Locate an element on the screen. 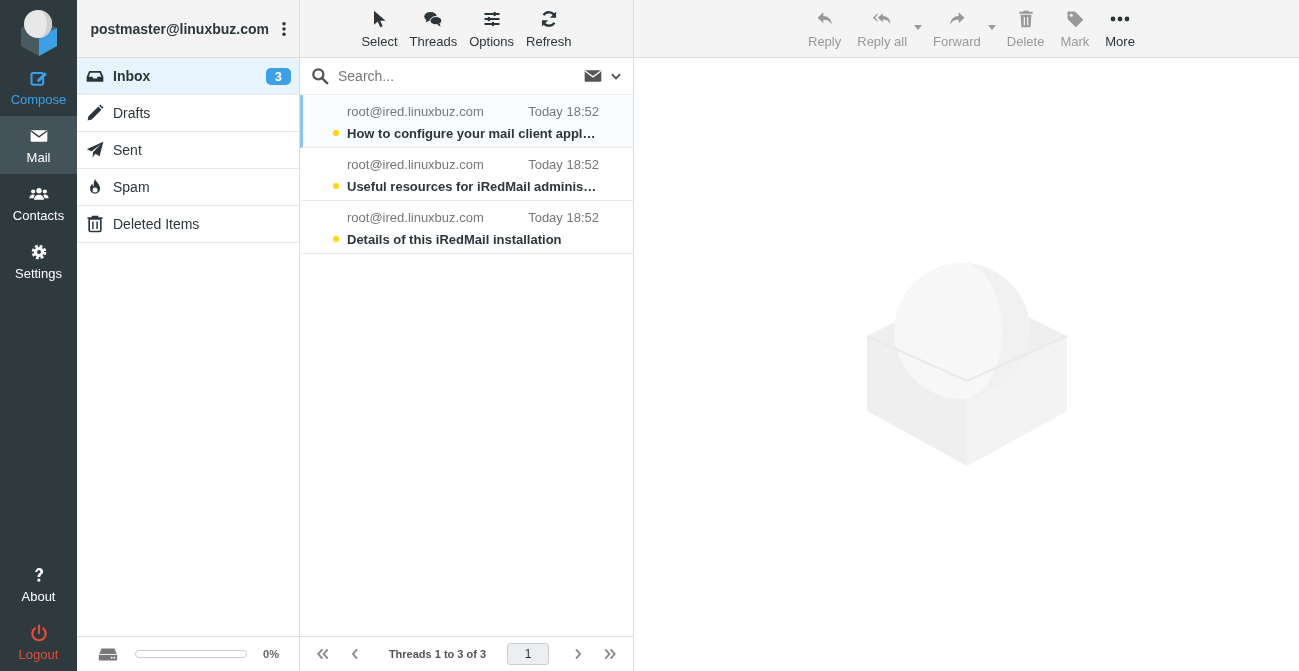  account-name: postmaster@linuxbuz.com is located at coordinates (179, 28).